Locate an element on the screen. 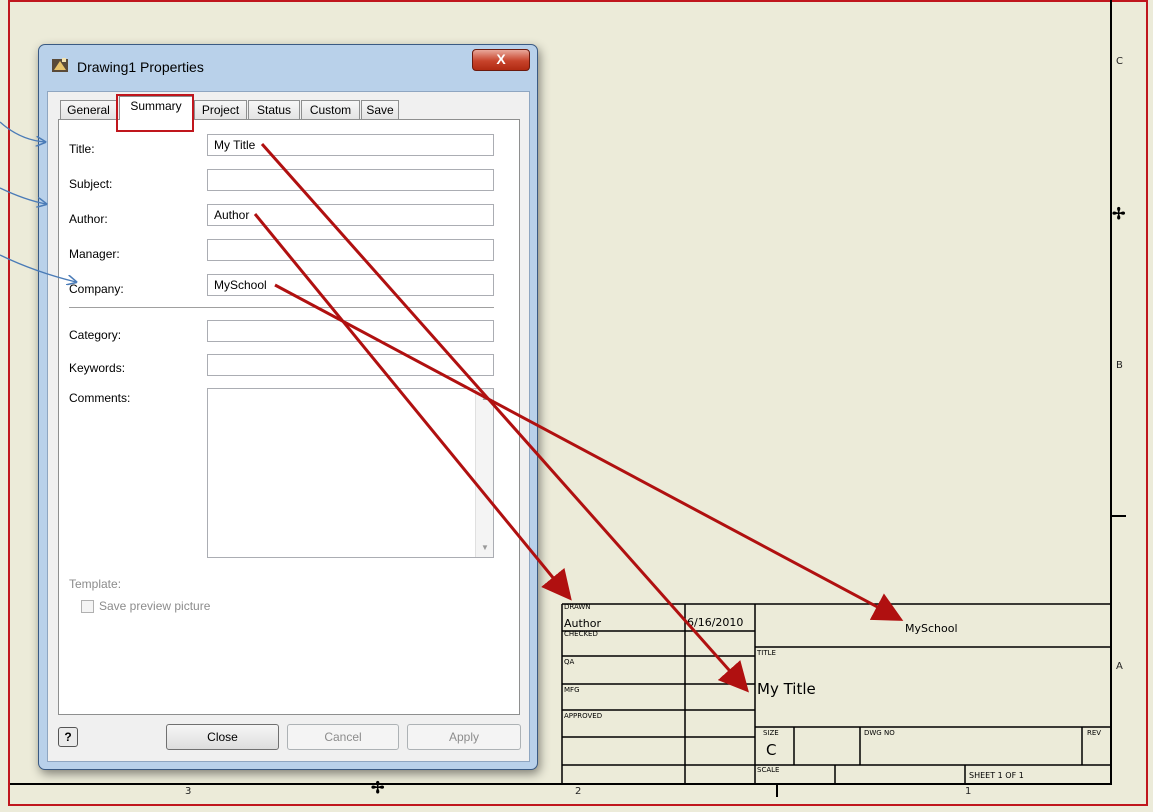  company-label: Company: is located at coordinates (96, 289).